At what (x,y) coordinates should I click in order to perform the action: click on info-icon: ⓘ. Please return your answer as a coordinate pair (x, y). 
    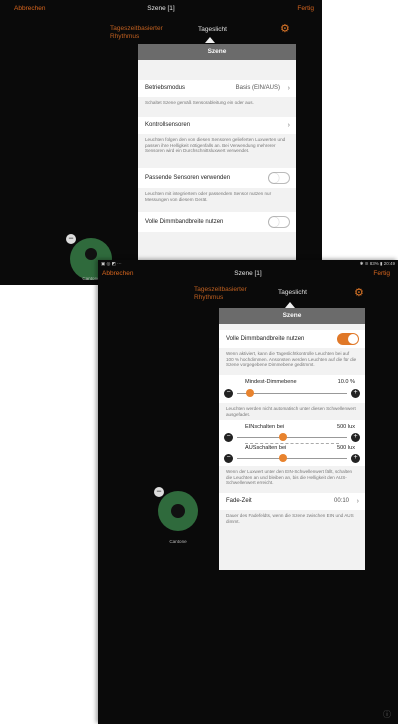
    Looking at the image, I should click on (387, 714).